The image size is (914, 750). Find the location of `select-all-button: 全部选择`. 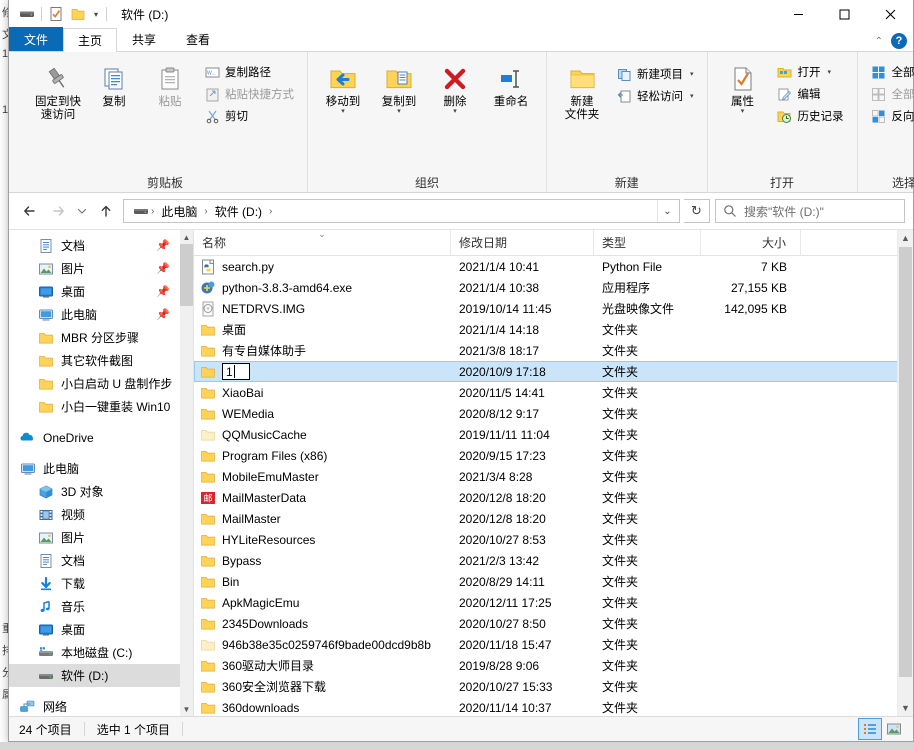

select-all-button: 全部选择 is located at coordinates (890, 72).